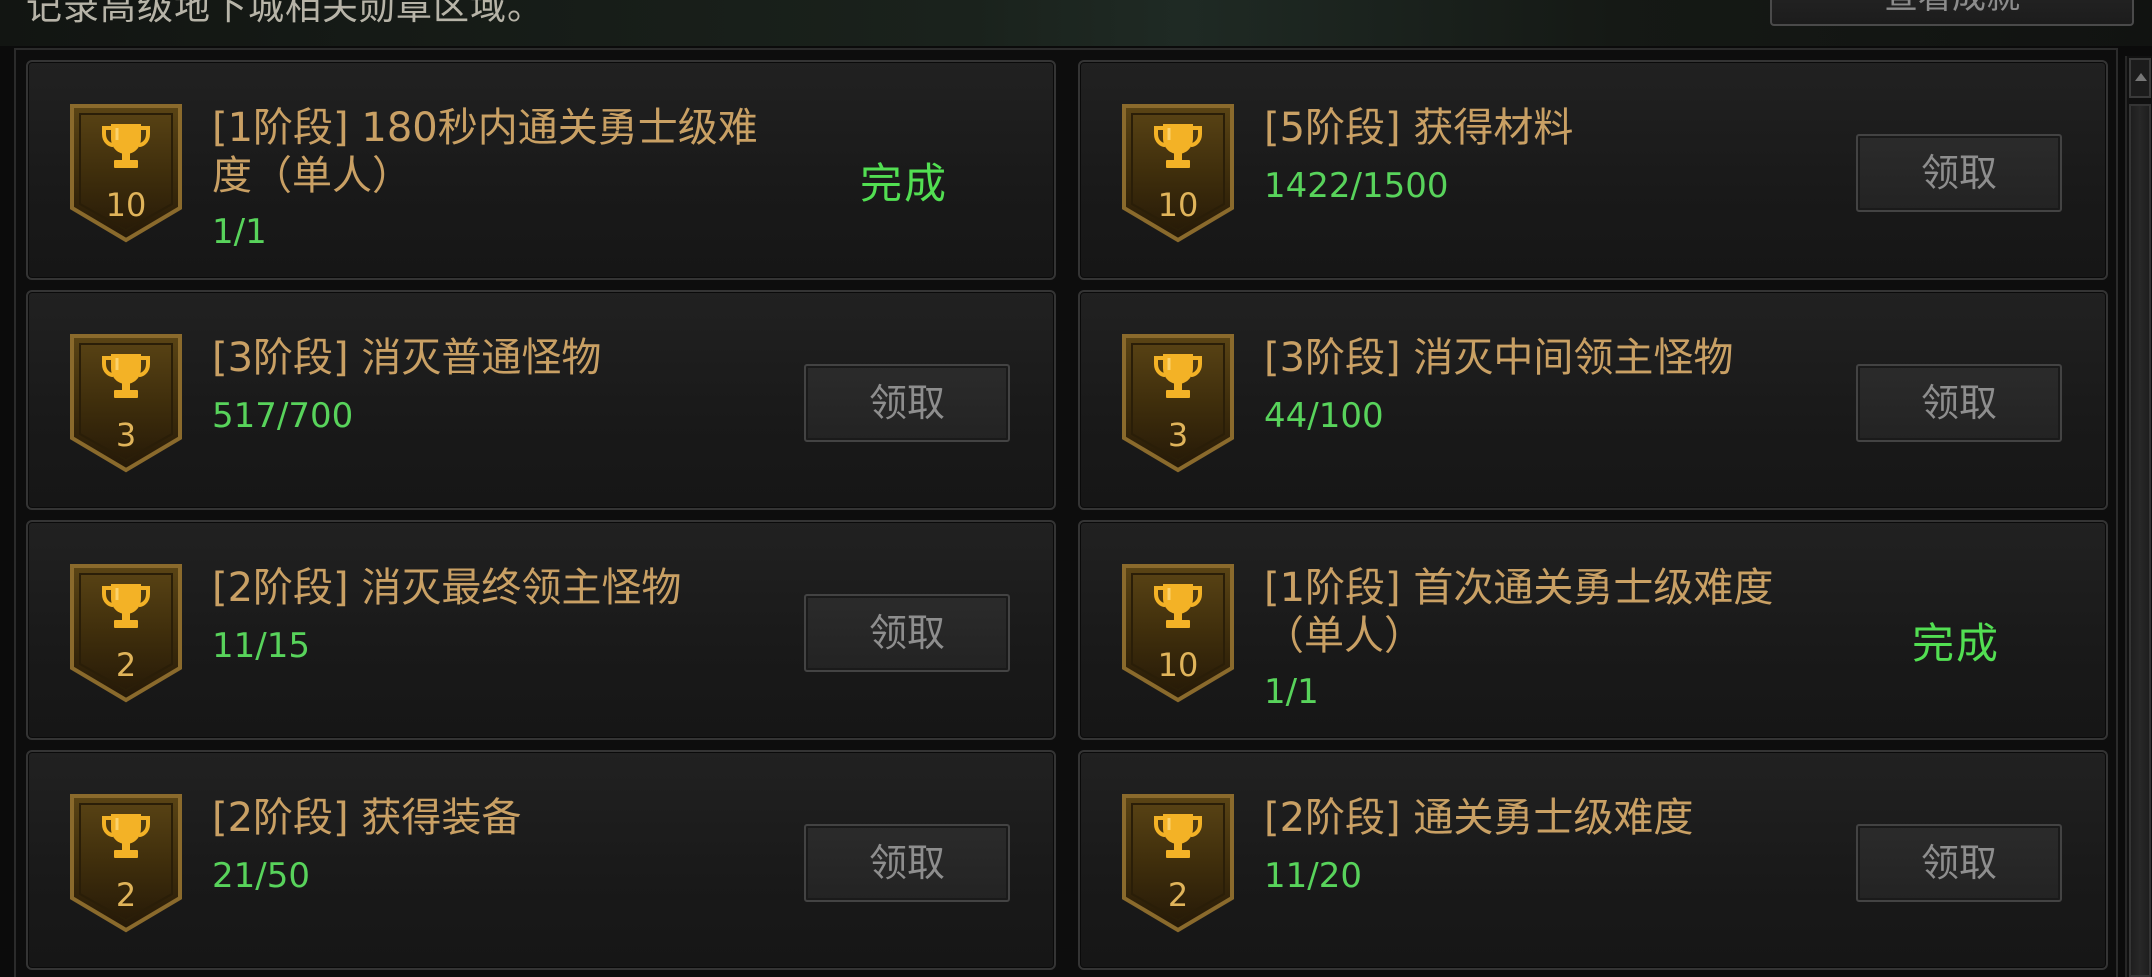 The width and height of the screenshot is (2152, 977). Describe the element at coordinates (367, 818) in the screenshot. I see `achievement-title: [2阶段] 获得装备` at that location.